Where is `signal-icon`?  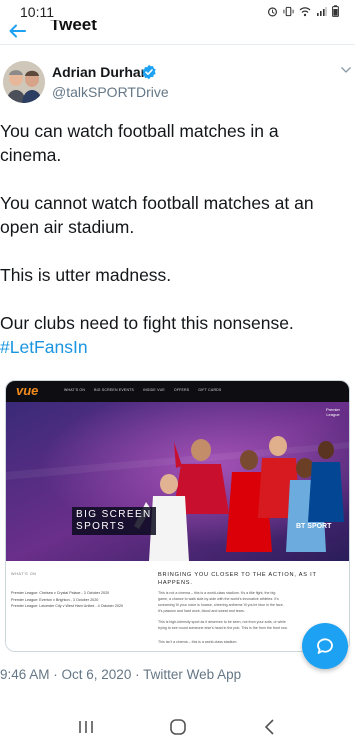
signal-icon is located at coordinates (322, 11).